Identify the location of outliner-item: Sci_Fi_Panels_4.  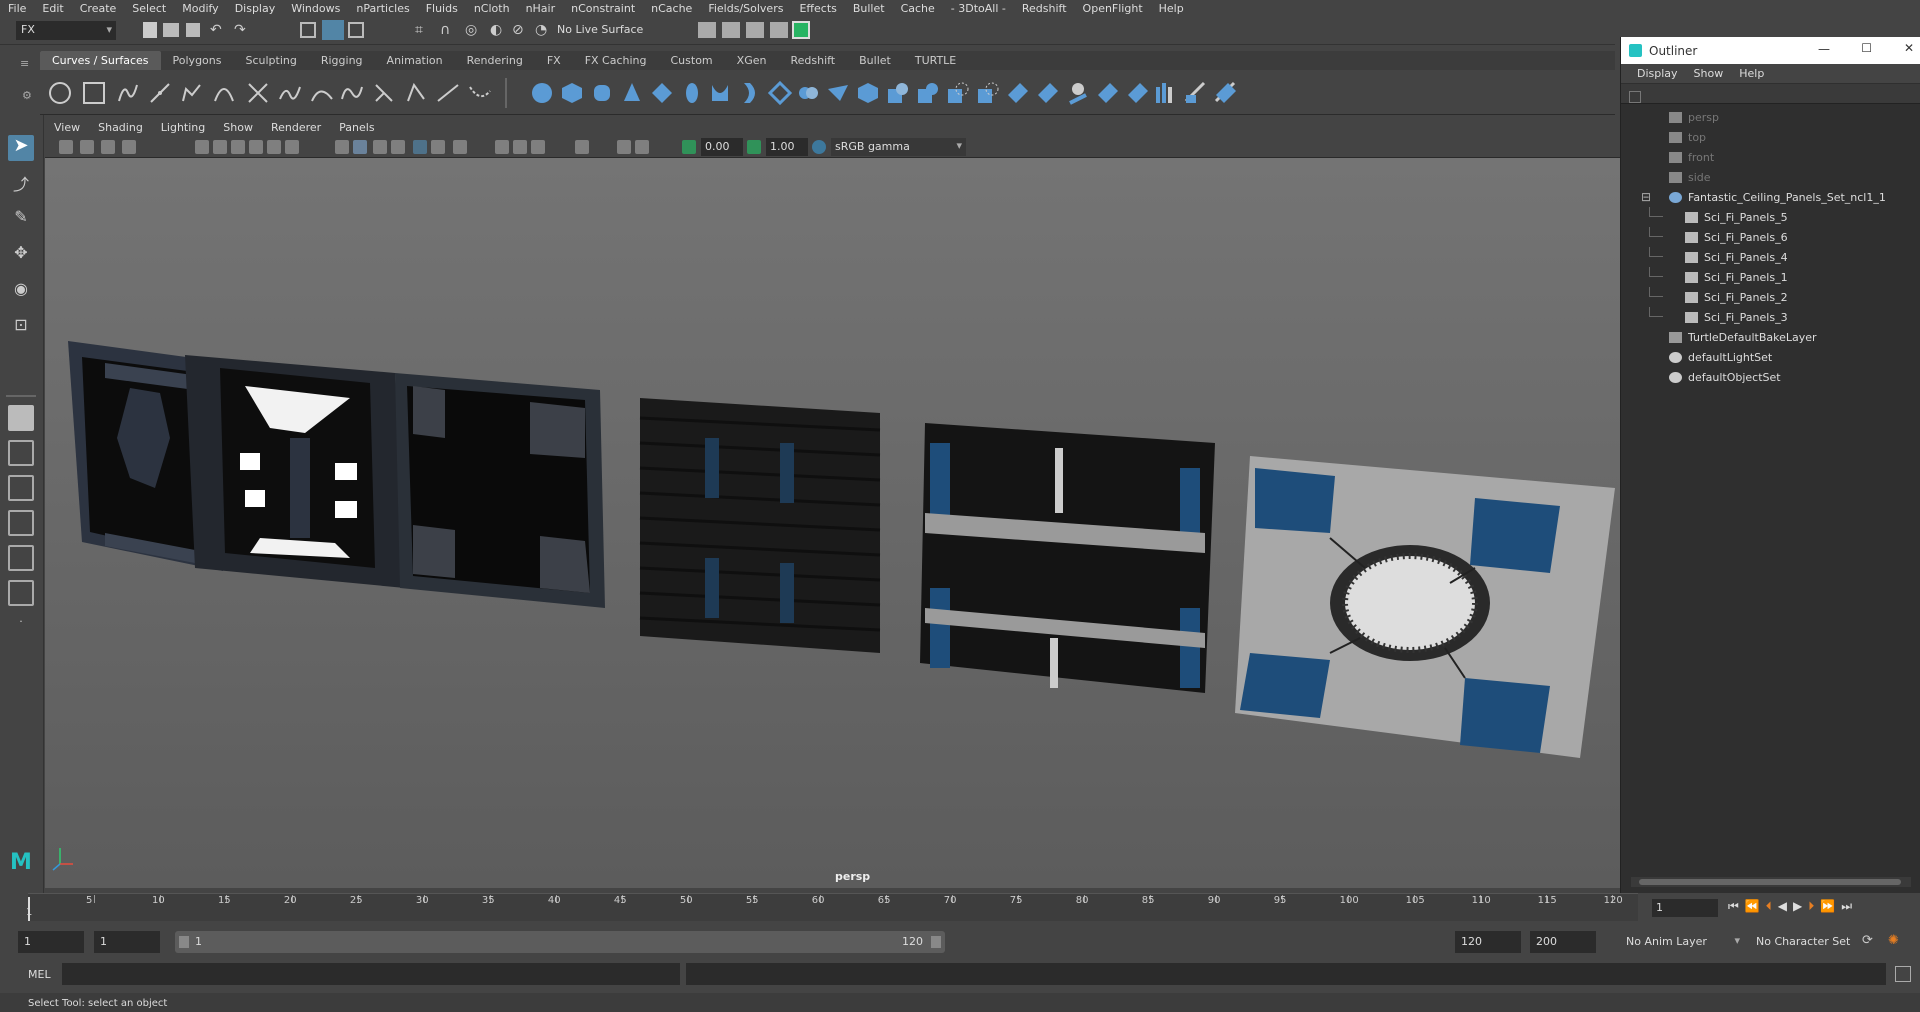
(1761, 257).